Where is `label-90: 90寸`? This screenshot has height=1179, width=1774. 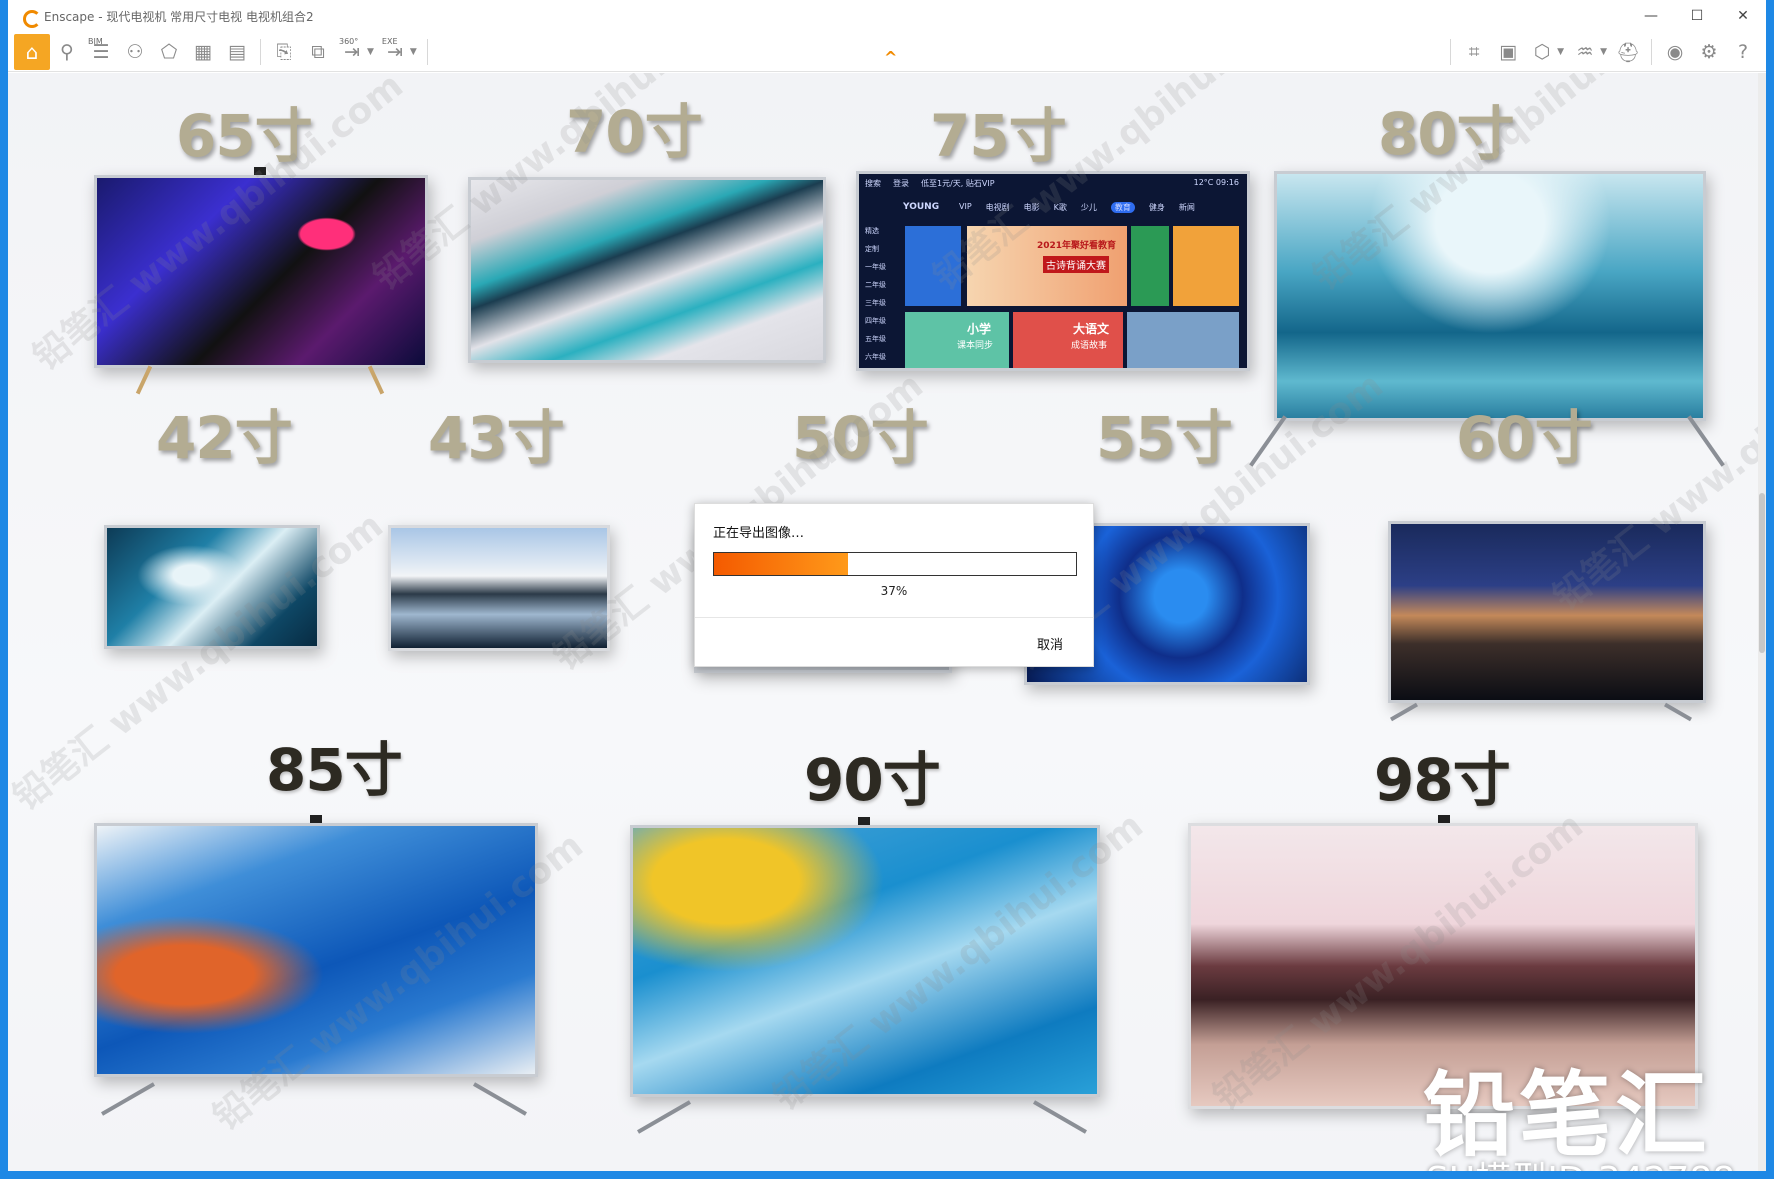 label-90: 90寸 is located at coordinates (872, 780).